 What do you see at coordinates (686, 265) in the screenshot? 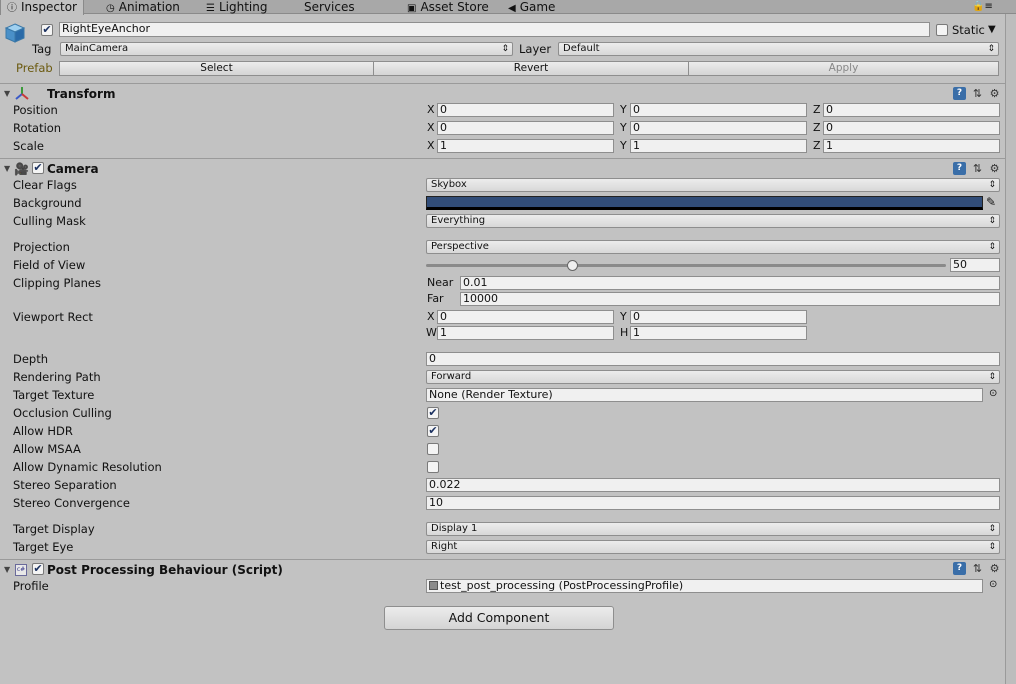
I see `fov-slider-track` at bounding box center [686, 265].